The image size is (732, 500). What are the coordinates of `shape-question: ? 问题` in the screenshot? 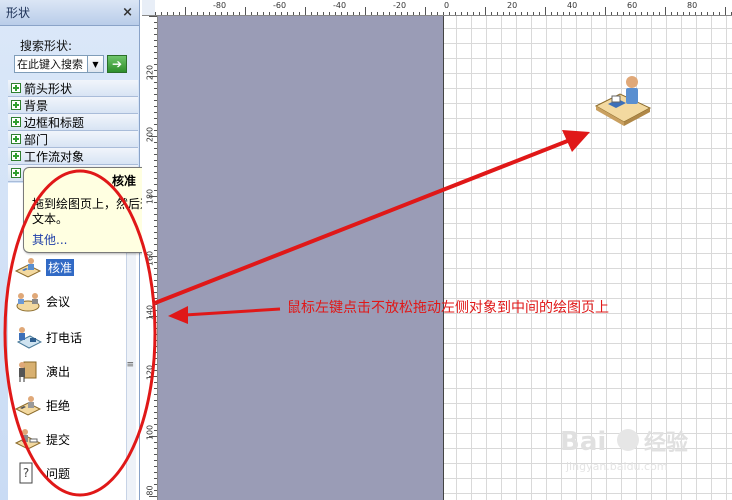 It's located at (42, 473).